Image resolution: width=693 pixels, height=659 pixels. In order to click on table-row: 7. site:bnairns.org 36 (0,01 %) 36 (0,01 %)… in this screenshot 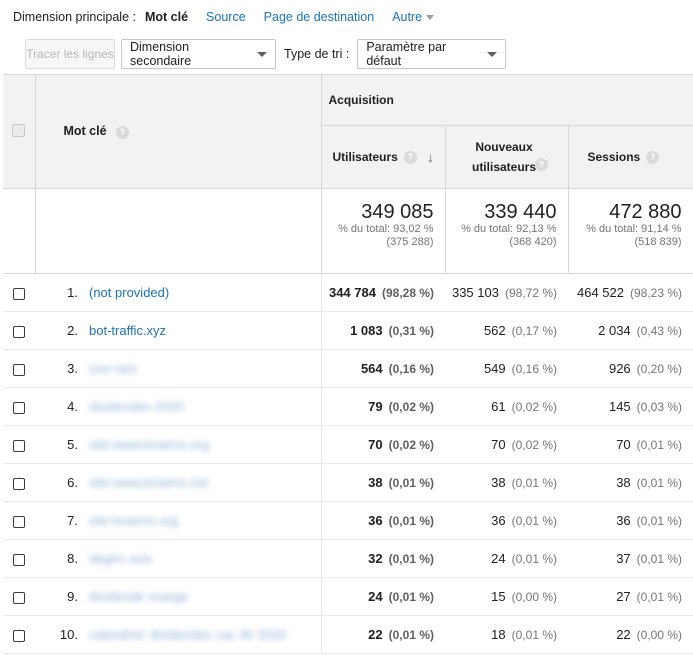, I will do `click(348, 520)`.